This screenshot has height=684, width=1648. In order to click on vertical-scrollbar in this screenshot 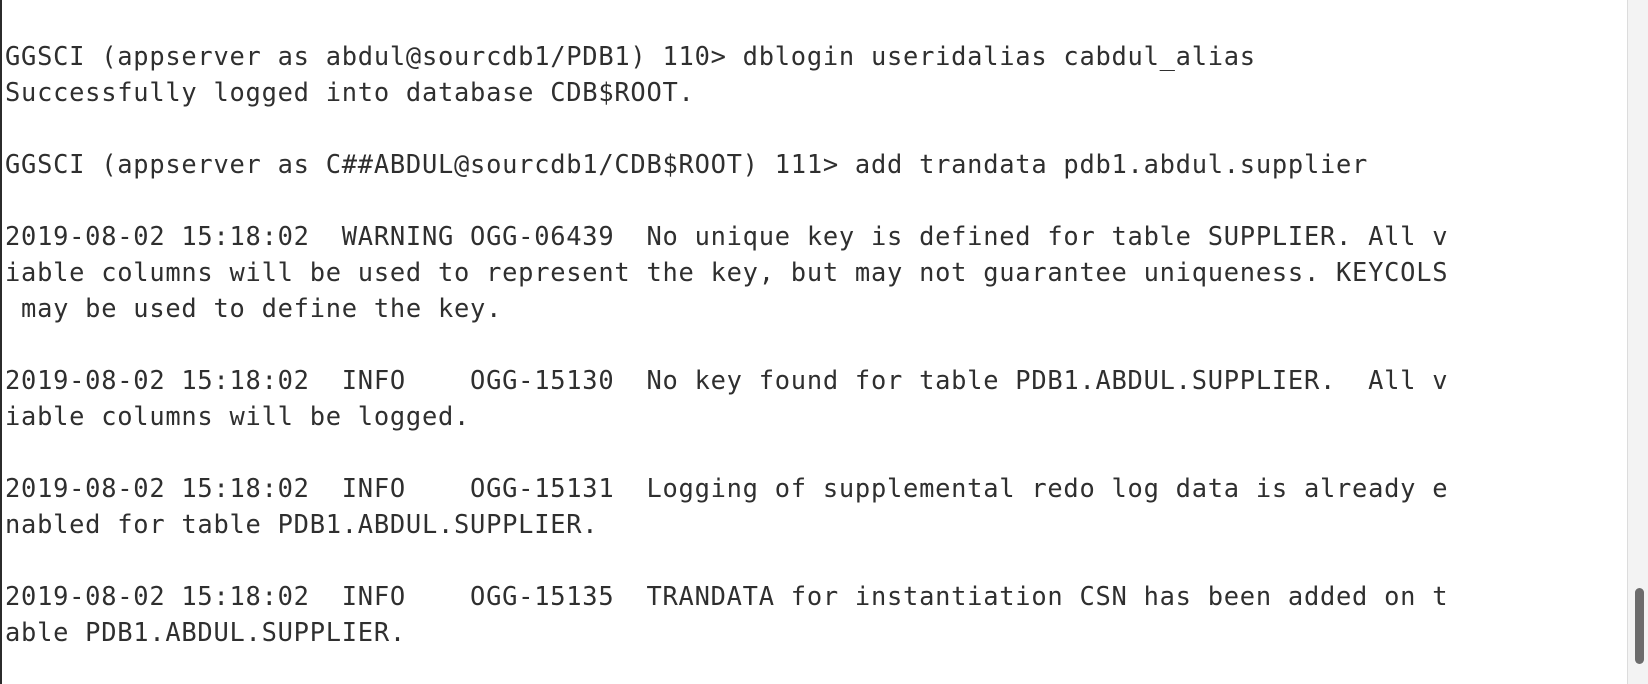, I will do `click(1637, 342)`.